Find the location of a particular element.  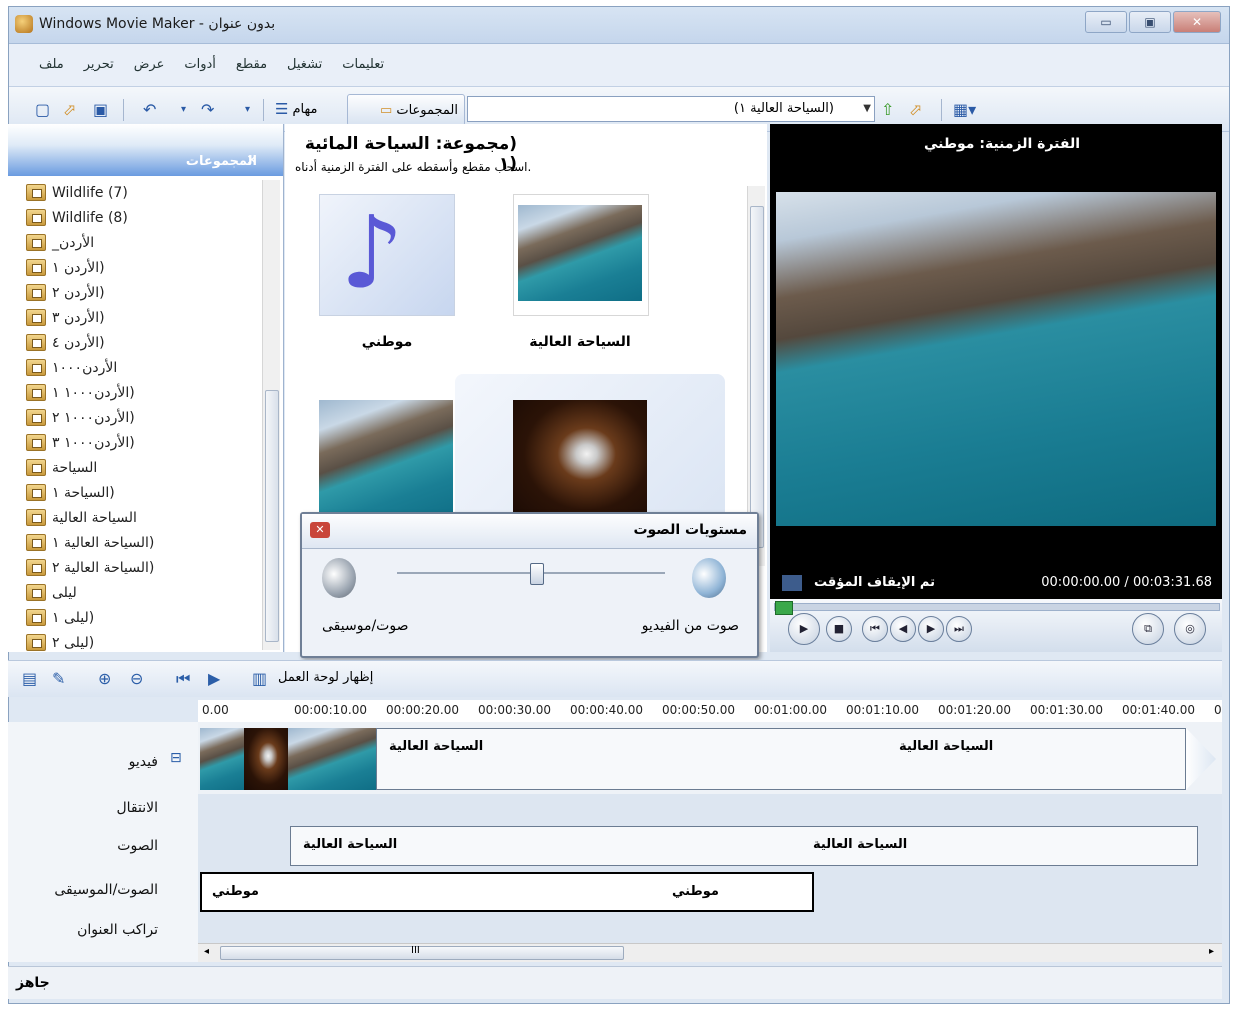

open-project-icon: ⬀ is located at coordinates (69, 109).